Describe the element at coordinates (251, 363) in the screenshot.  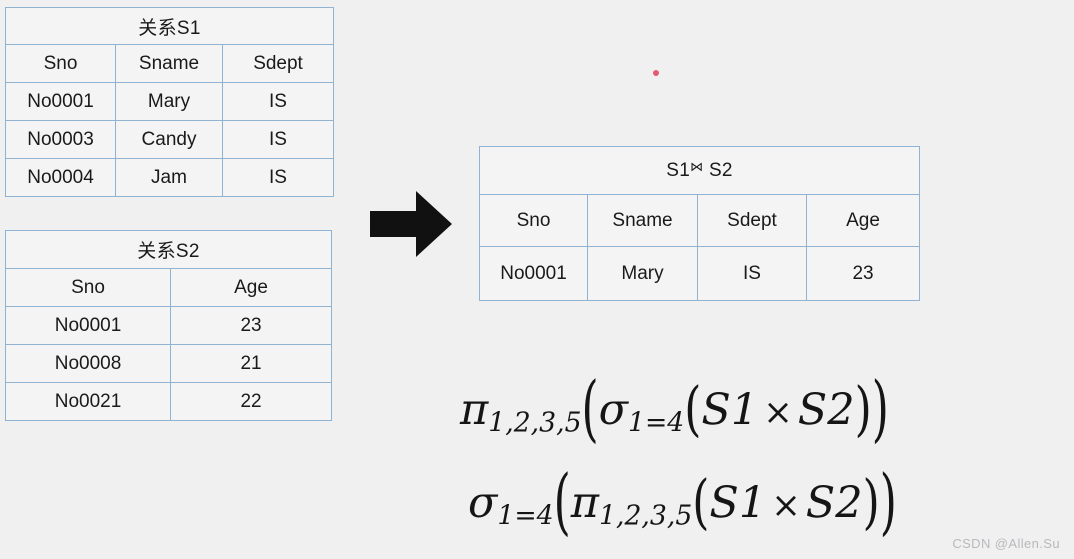
I see `cell-age: 21` at that location.